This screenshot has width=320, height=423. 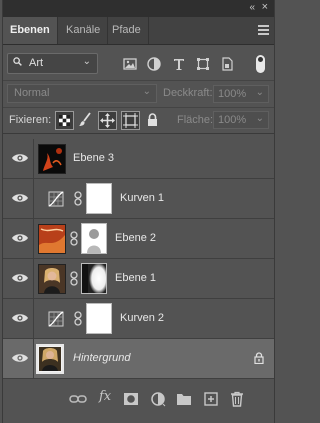 I want to click on checkerboard-icon, so click(x=64, y=120).